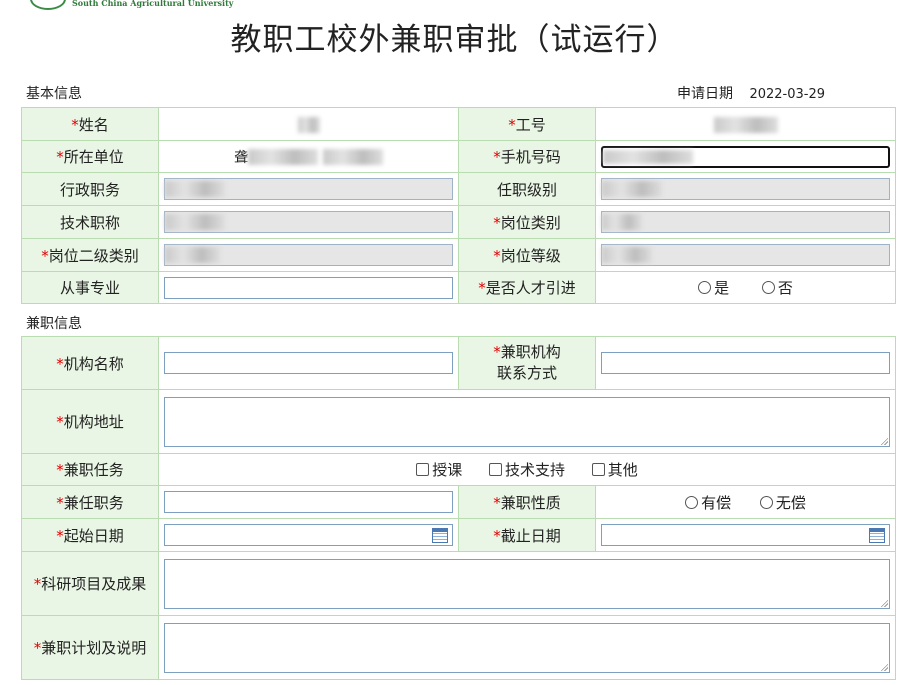 This screenshot has width=909, height=685. What do you see at coordinates (90, 535) in the screenshot?
I see `start-date-label: *起始日期` at bounding box center [90, 535].